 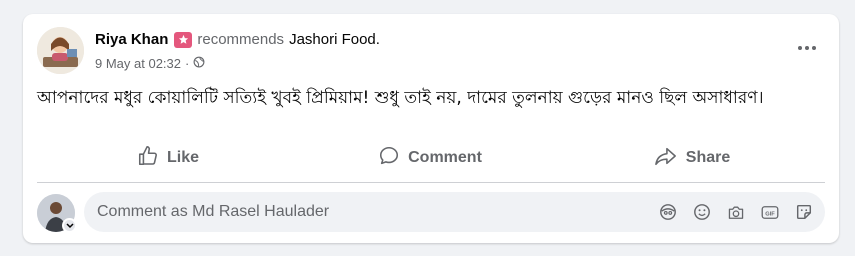 What do you see at coordinates (668, 212) in the screenshot?
I see `avatar-sticker-icon` at bounding box center [668, 212].